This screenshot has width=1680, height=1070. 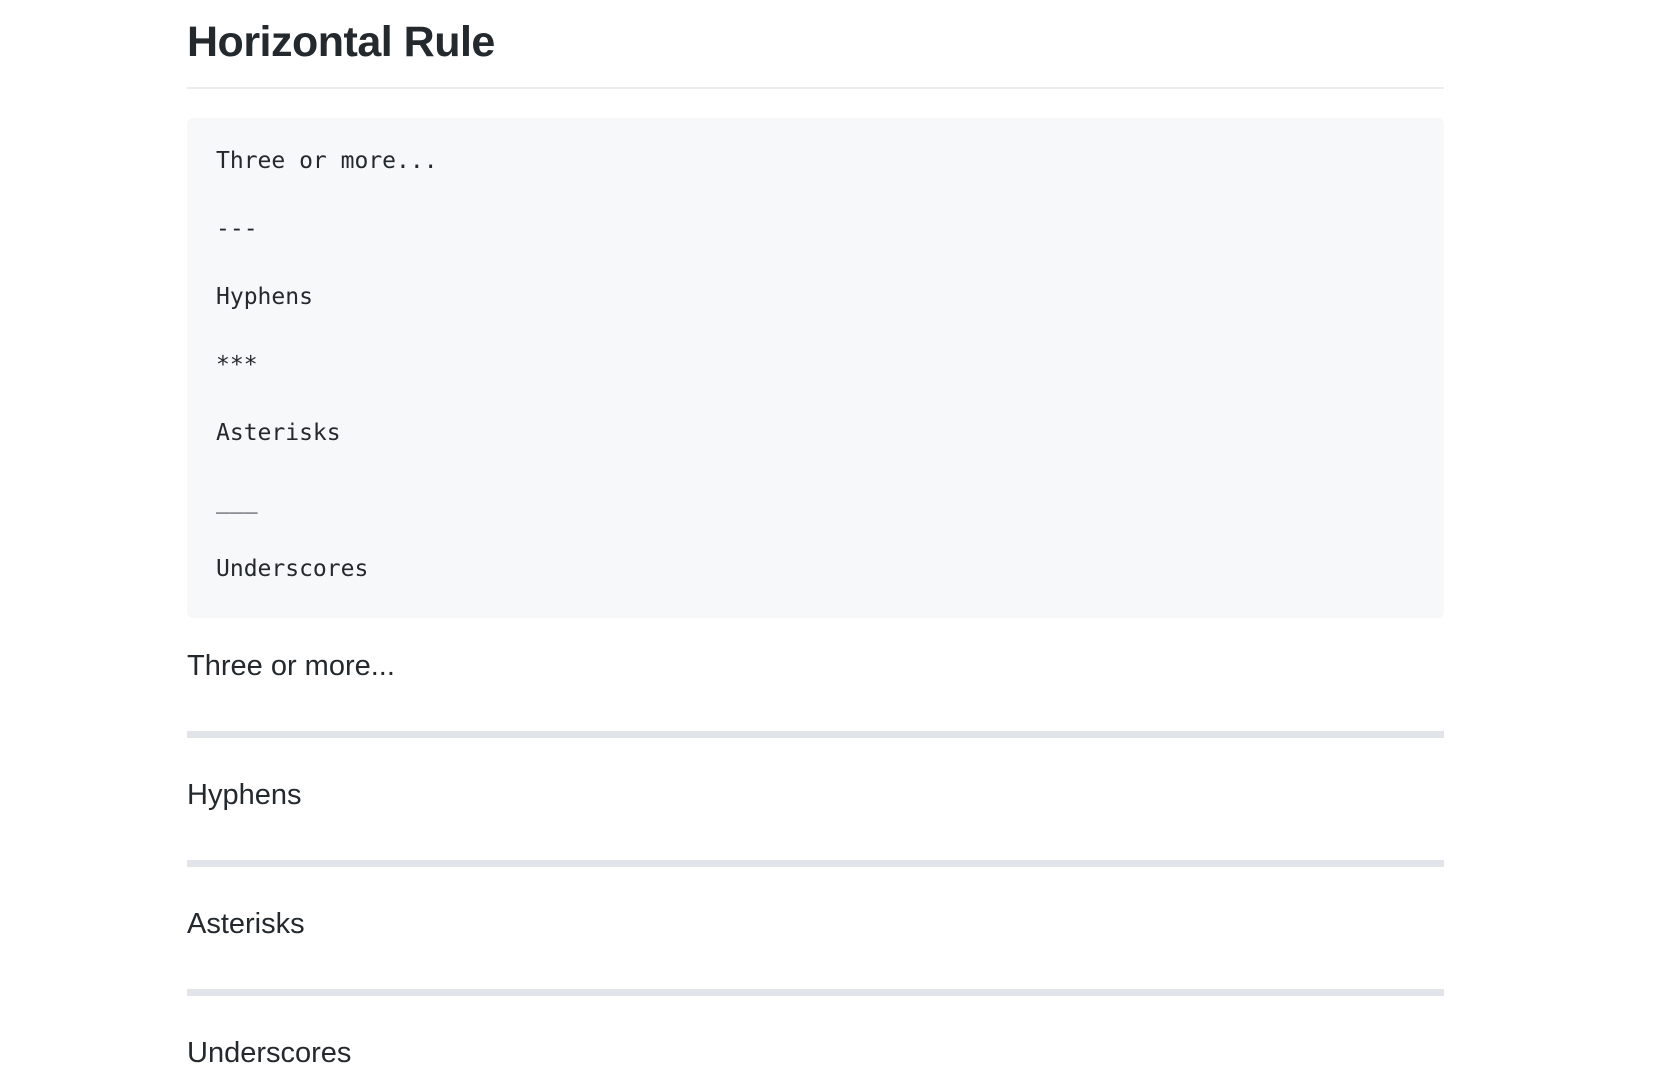 I want to click on code-line: Underscores, so click(x=292, y=569).